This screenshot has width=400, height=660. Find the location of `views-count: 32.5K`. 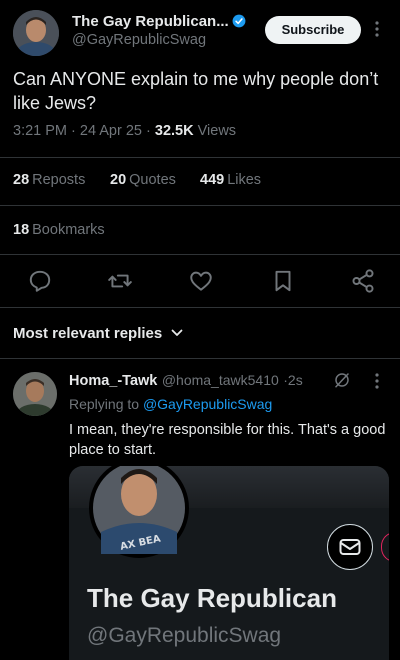

views-count: 32.5K is located at coordinates (174, 131).